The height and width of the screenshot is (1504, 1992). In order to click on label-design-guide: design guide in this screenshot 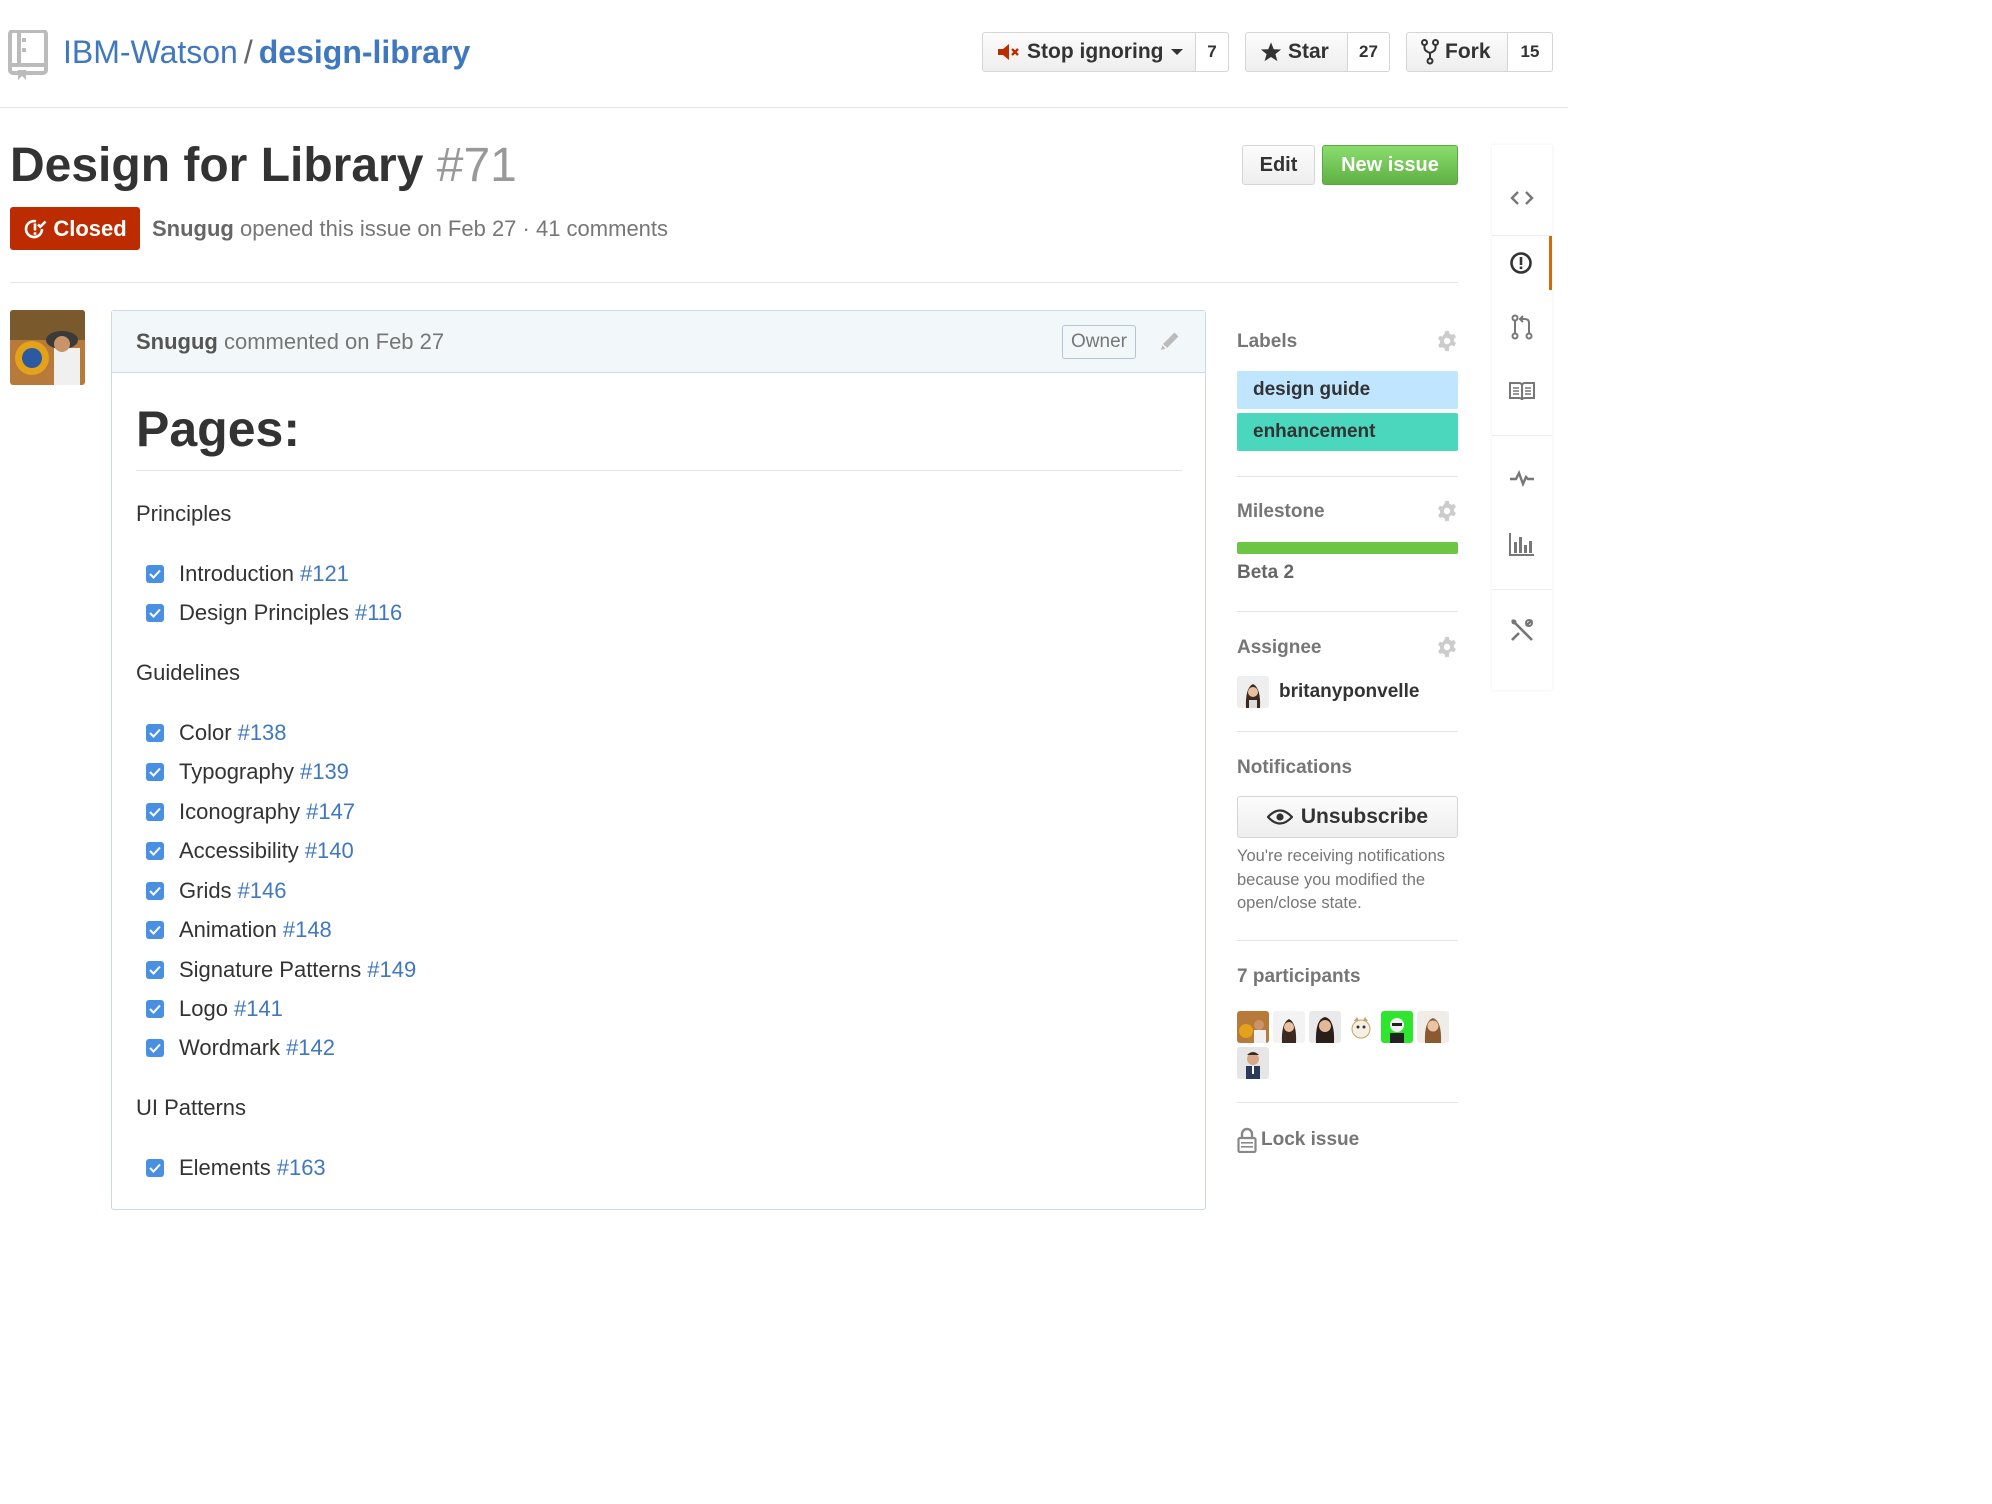, I will do `click(1347, 390)`.